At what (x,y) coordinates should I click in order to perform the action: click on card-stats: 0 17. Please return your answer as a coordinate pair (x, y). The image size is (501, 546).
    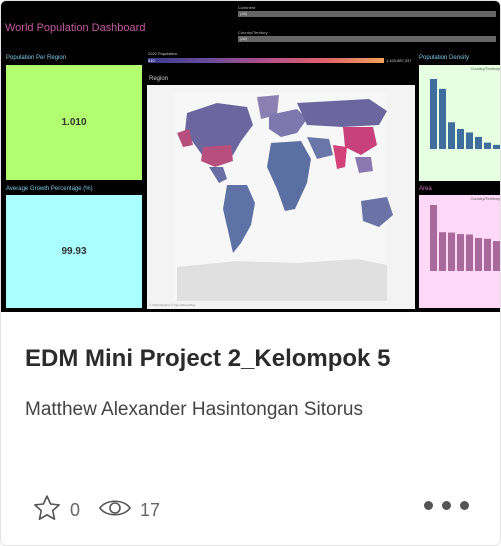
    Looking at the image, I should click on (105, 510).